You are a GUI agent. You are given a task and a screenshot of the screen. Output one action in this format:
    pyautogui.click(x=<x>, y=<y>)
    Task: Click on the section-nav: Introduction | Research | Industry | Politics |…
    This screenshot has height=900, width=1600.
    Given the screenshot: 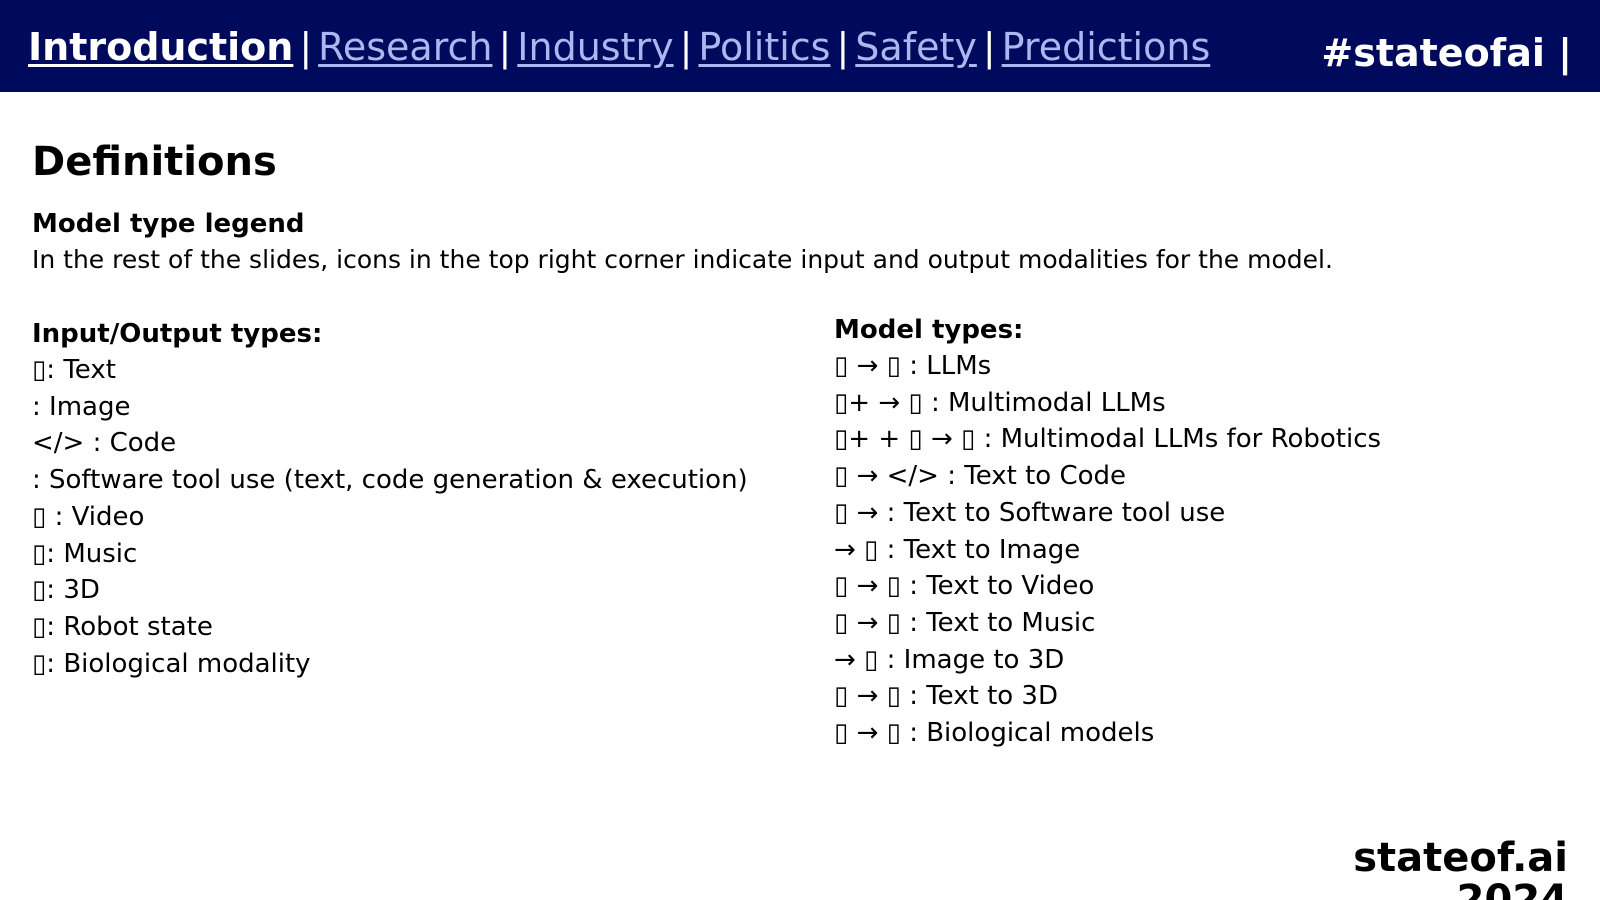 What is the action you would take?
    pyautogui.click(x=619, y=47)
    